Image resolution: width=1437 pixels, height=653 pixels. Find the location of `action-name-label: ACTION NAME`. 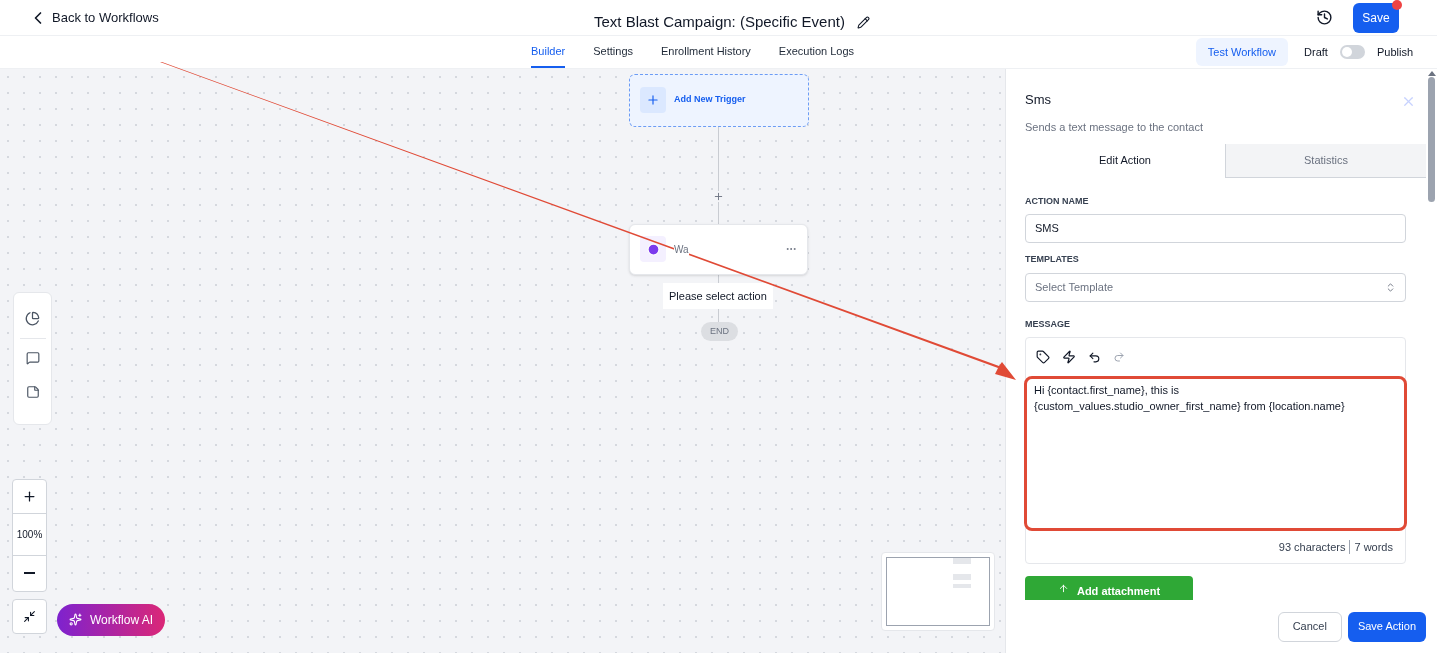

action-name-label: ACTION NAME is located at coordinates (1057, 201).